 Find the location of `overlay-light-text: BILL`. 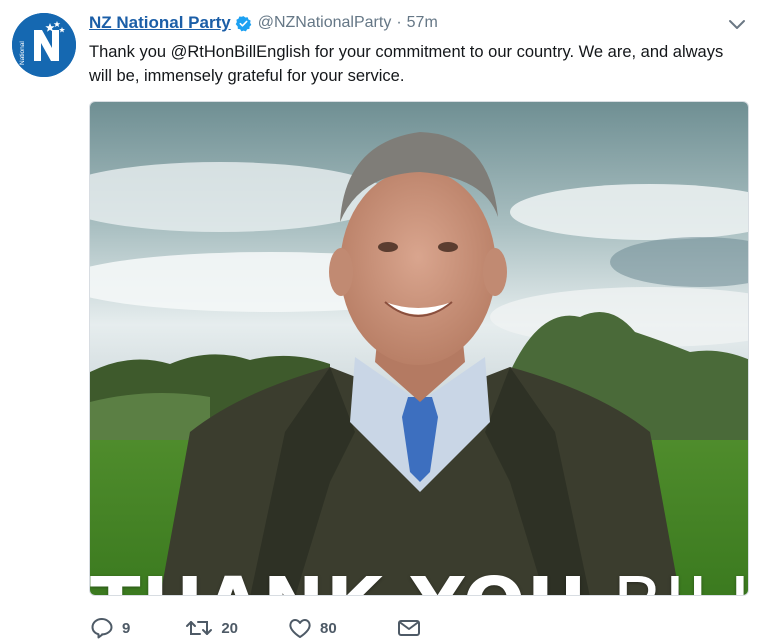

overlay-light-text: BILL is located at coordinates (680, 578).